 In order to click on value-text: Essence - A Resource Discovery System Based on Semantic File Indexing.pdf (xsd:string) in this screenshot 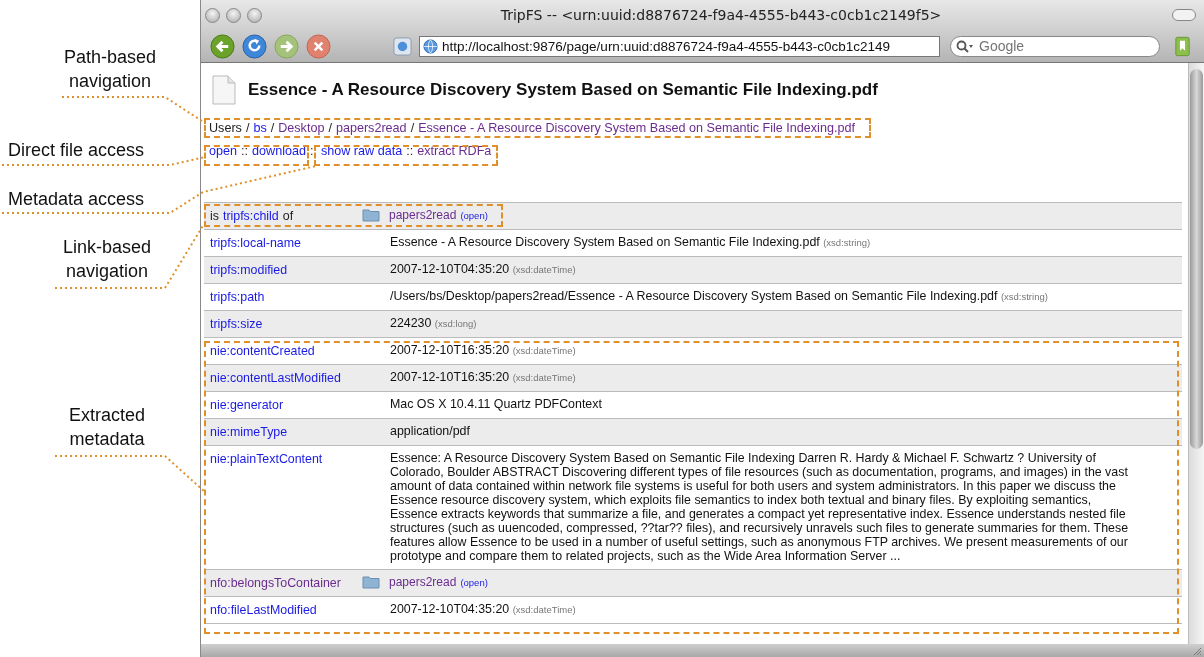, I will do `click(631, 242)`.